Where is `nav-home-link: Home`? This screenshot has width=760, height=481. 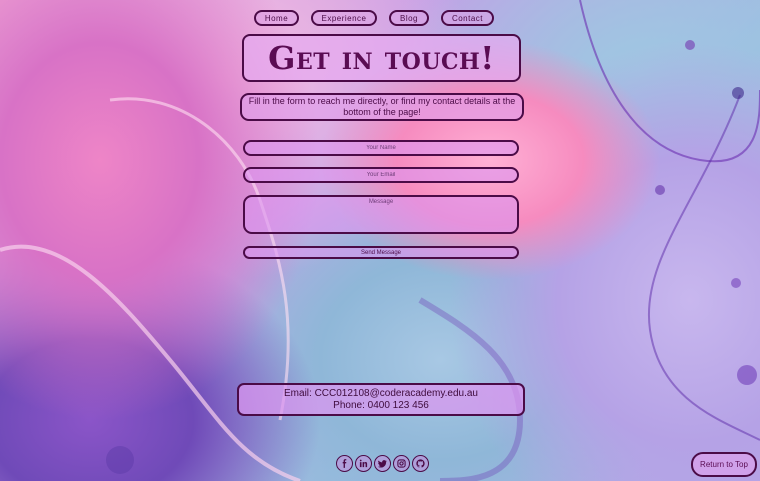 nav-home-link: Home is located at coordinates (276, 18).